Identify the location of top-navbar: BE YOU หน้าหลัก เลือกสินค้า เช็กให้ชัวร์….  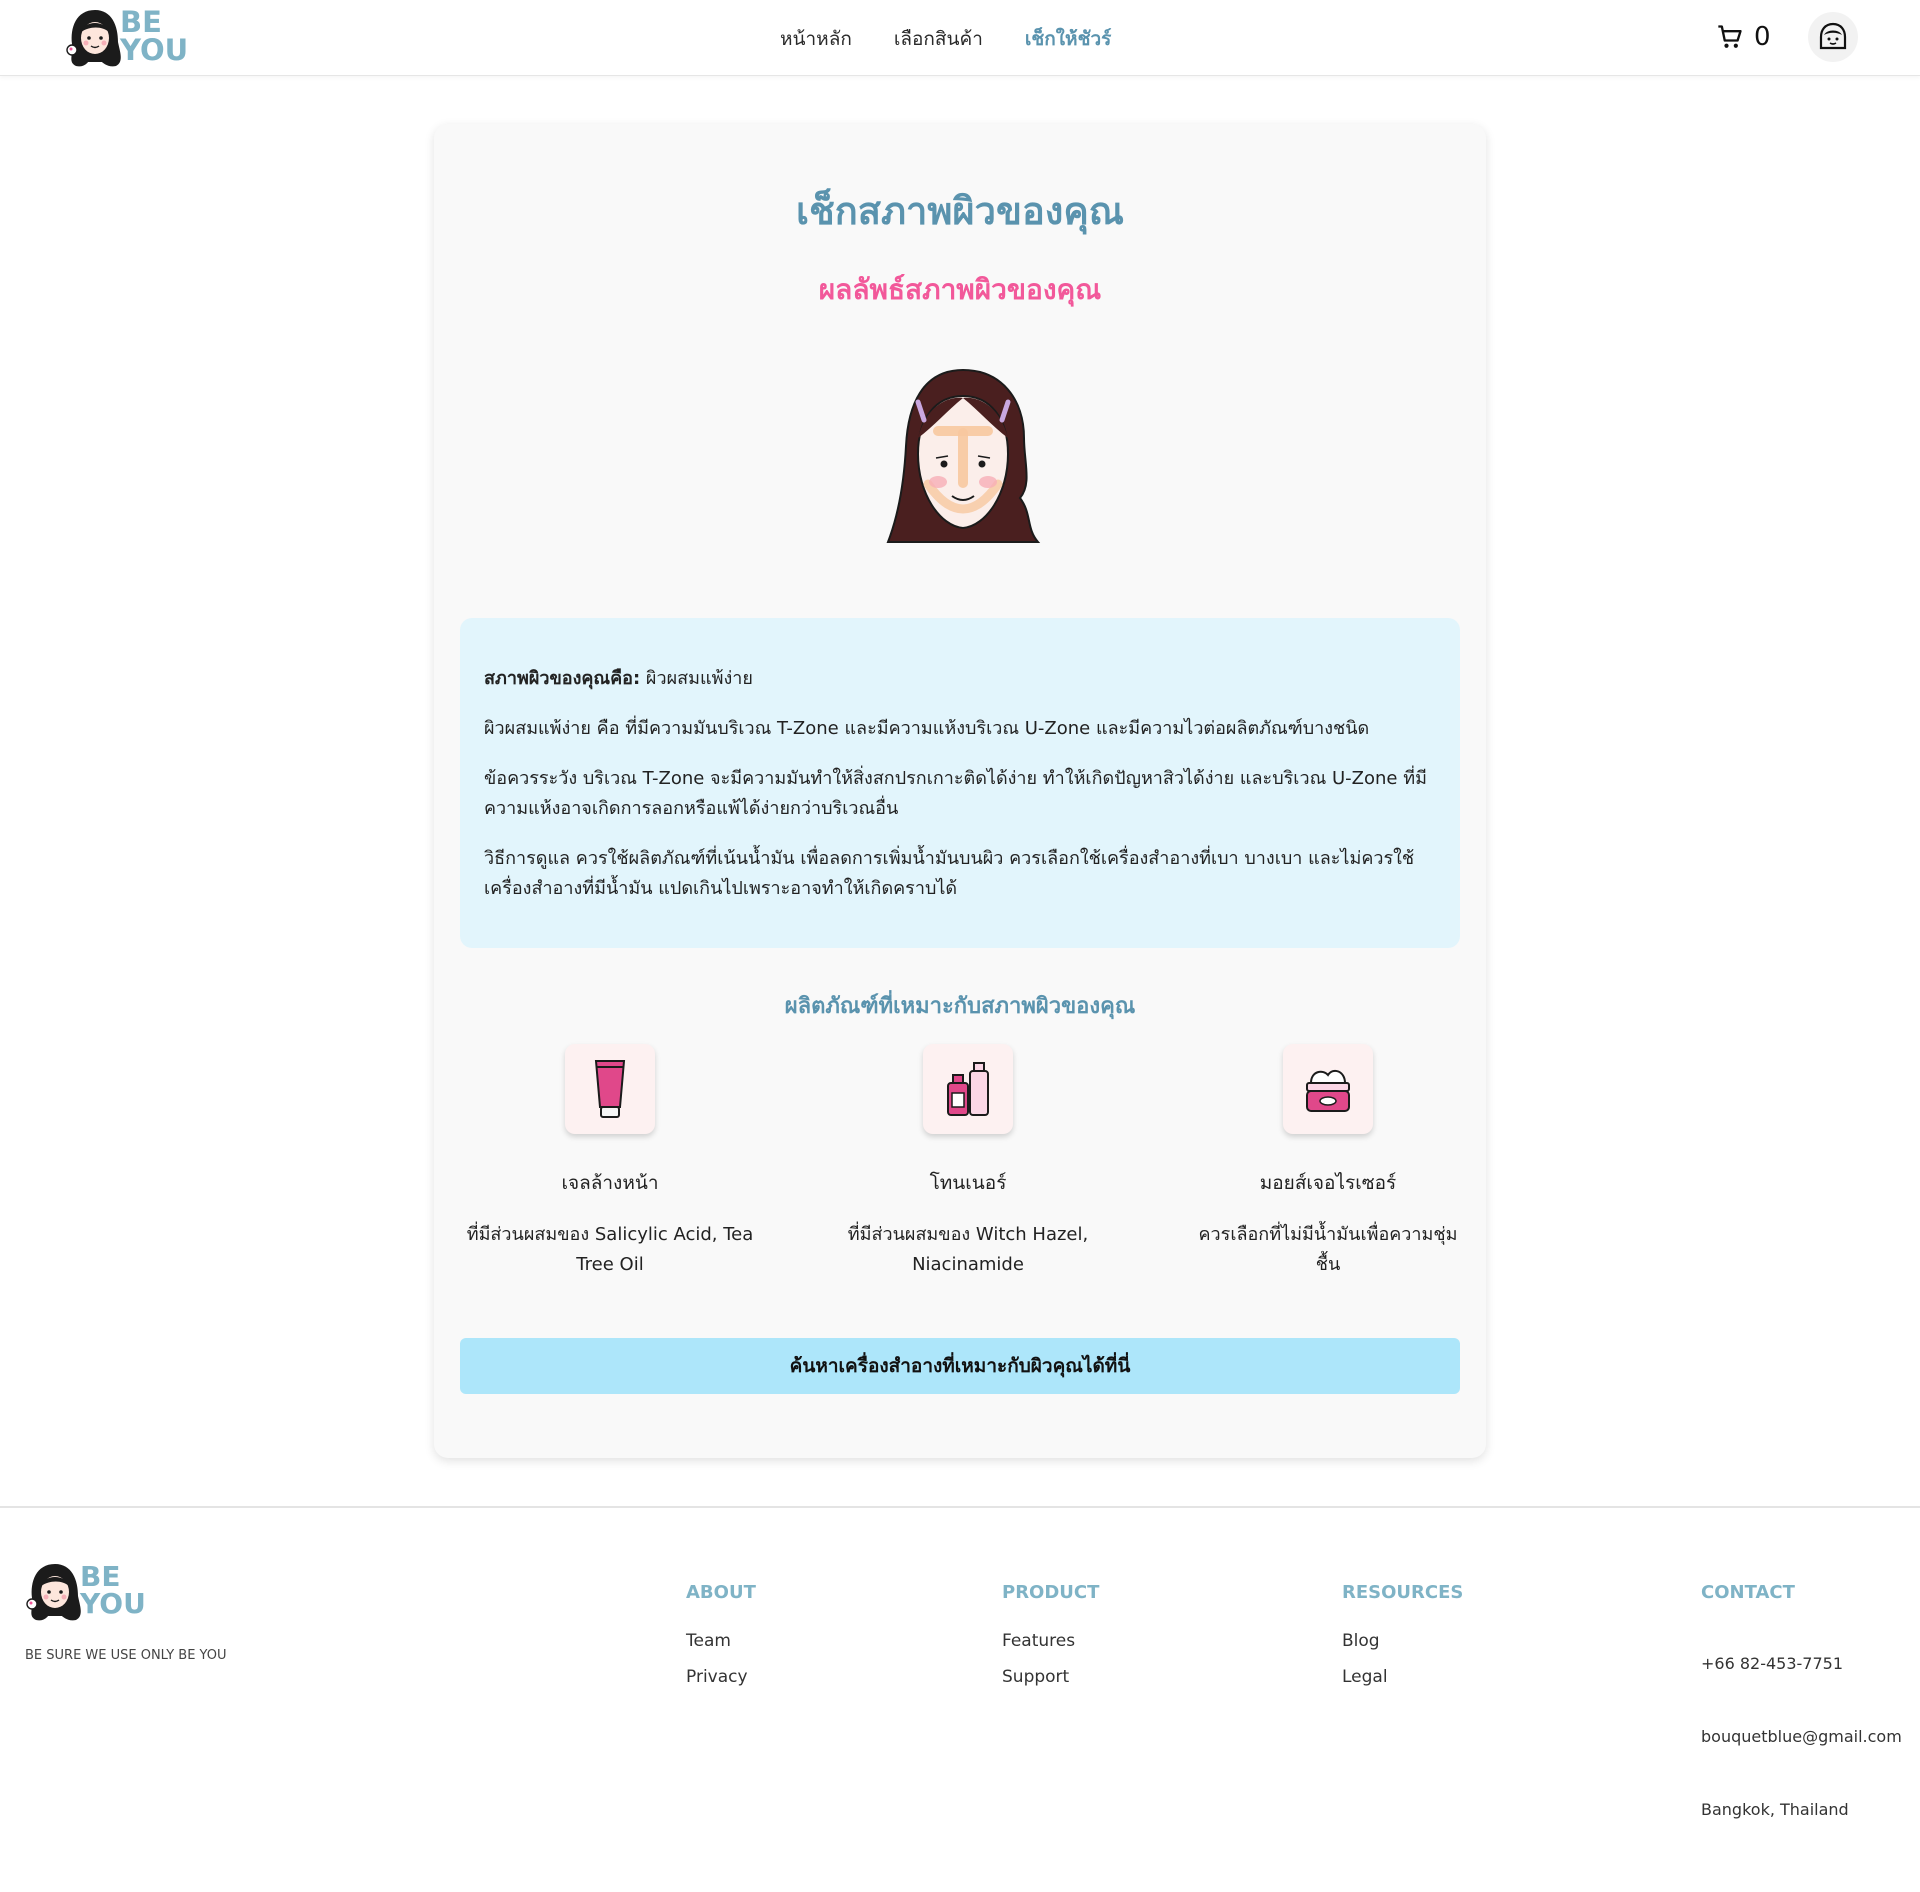
(960, 38).